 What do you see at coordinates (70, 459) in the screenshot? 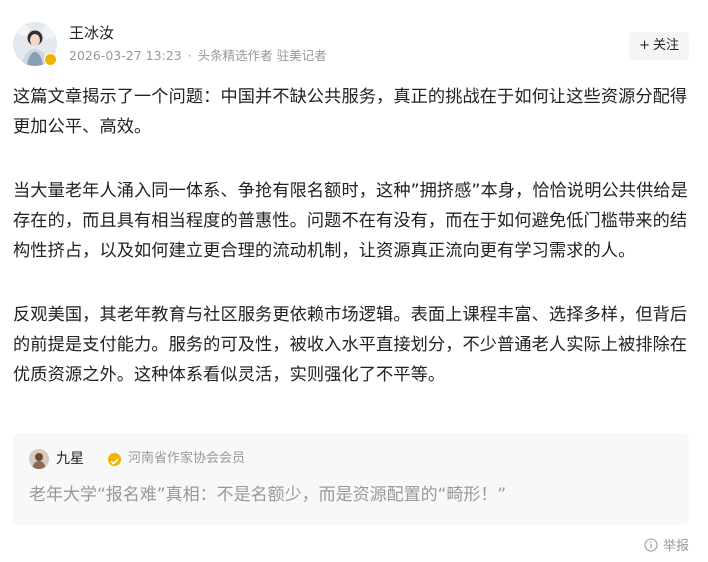
I see `quoted-author-name: 九星` at bounding box center [70, 459].